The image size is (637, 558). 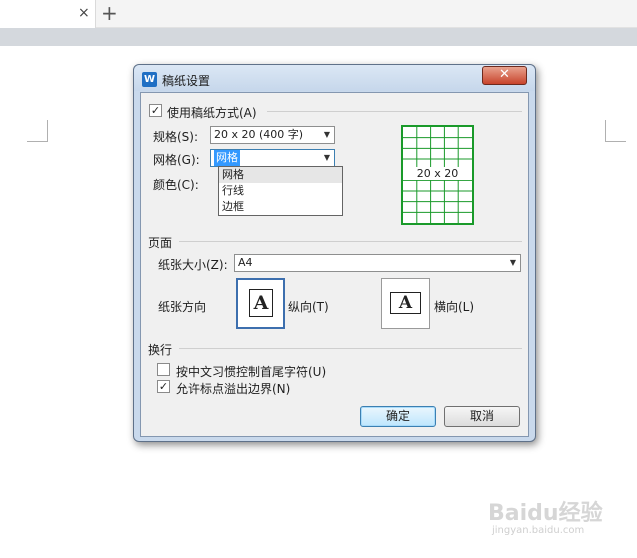 I want to click on separator-wrap, so click(x=350, y=348).